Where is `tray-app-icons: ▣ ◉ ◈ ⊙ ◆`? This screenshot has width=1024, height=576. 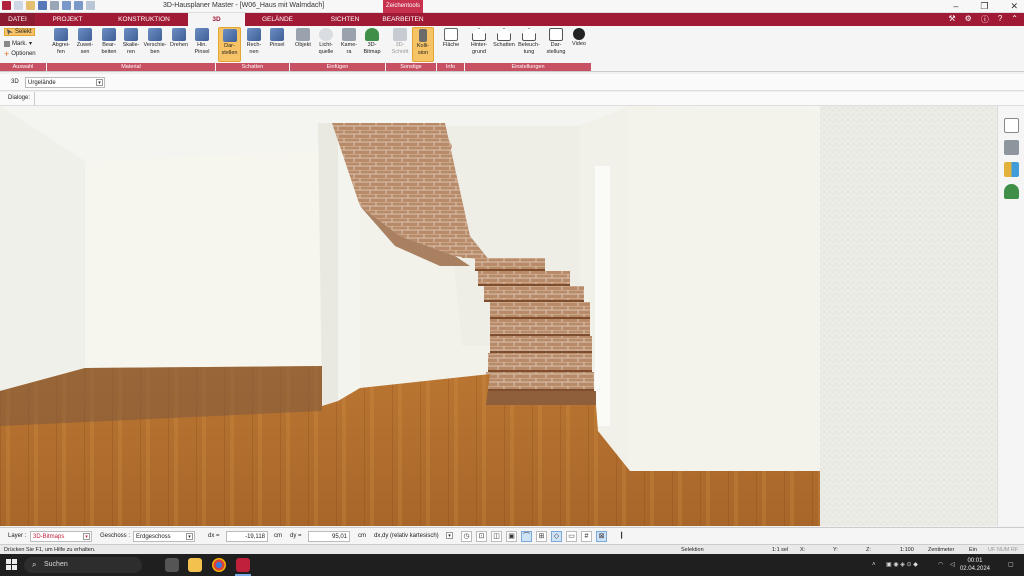
tray-app-icons: ▣ ◉ ◈ ⊙ ◆ is located at coordinates (902, 565).